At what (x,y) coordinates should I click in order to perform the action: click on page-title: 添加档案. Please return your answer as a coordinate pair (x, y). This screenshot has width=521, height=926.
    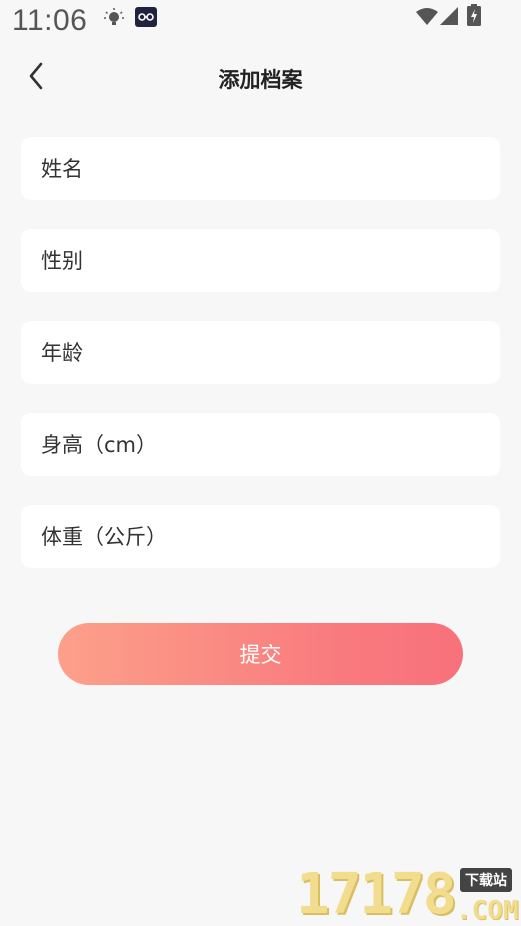
    Looking at the image, I should click on (260, 80).